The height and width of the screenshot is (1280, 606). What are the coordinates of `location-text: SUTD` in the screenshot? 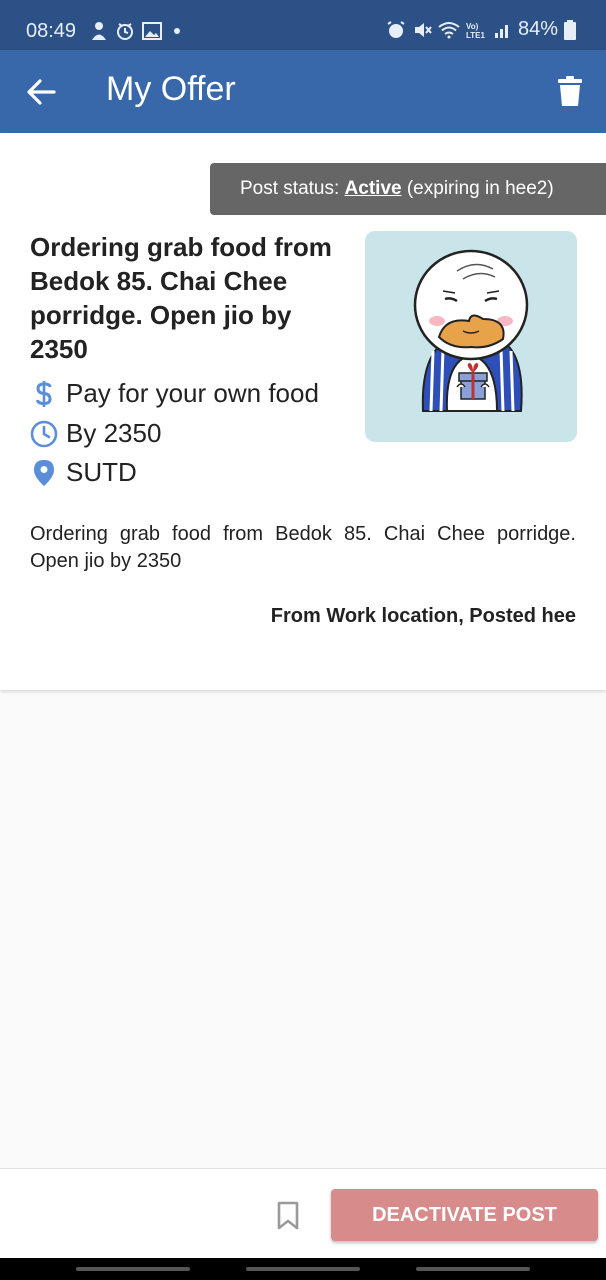 It's located at (101, 472).